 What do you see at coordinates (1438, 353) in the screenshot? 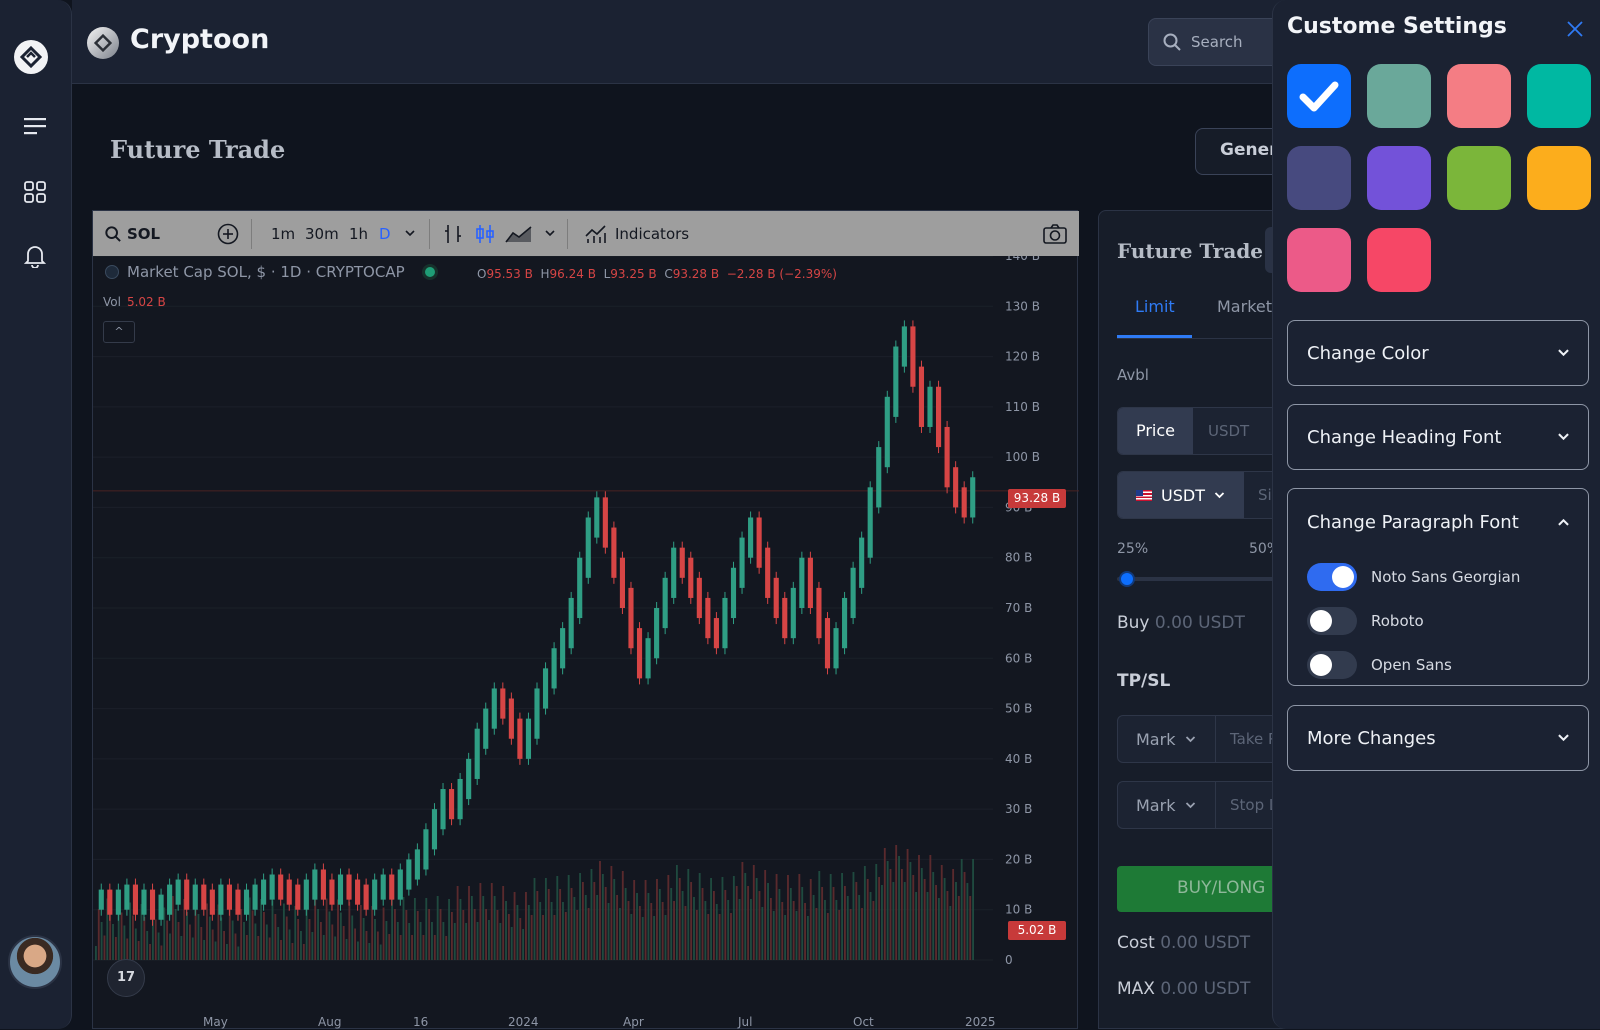
I see `change-color-accordion: Change Color` at bounding box center [1438, 353].